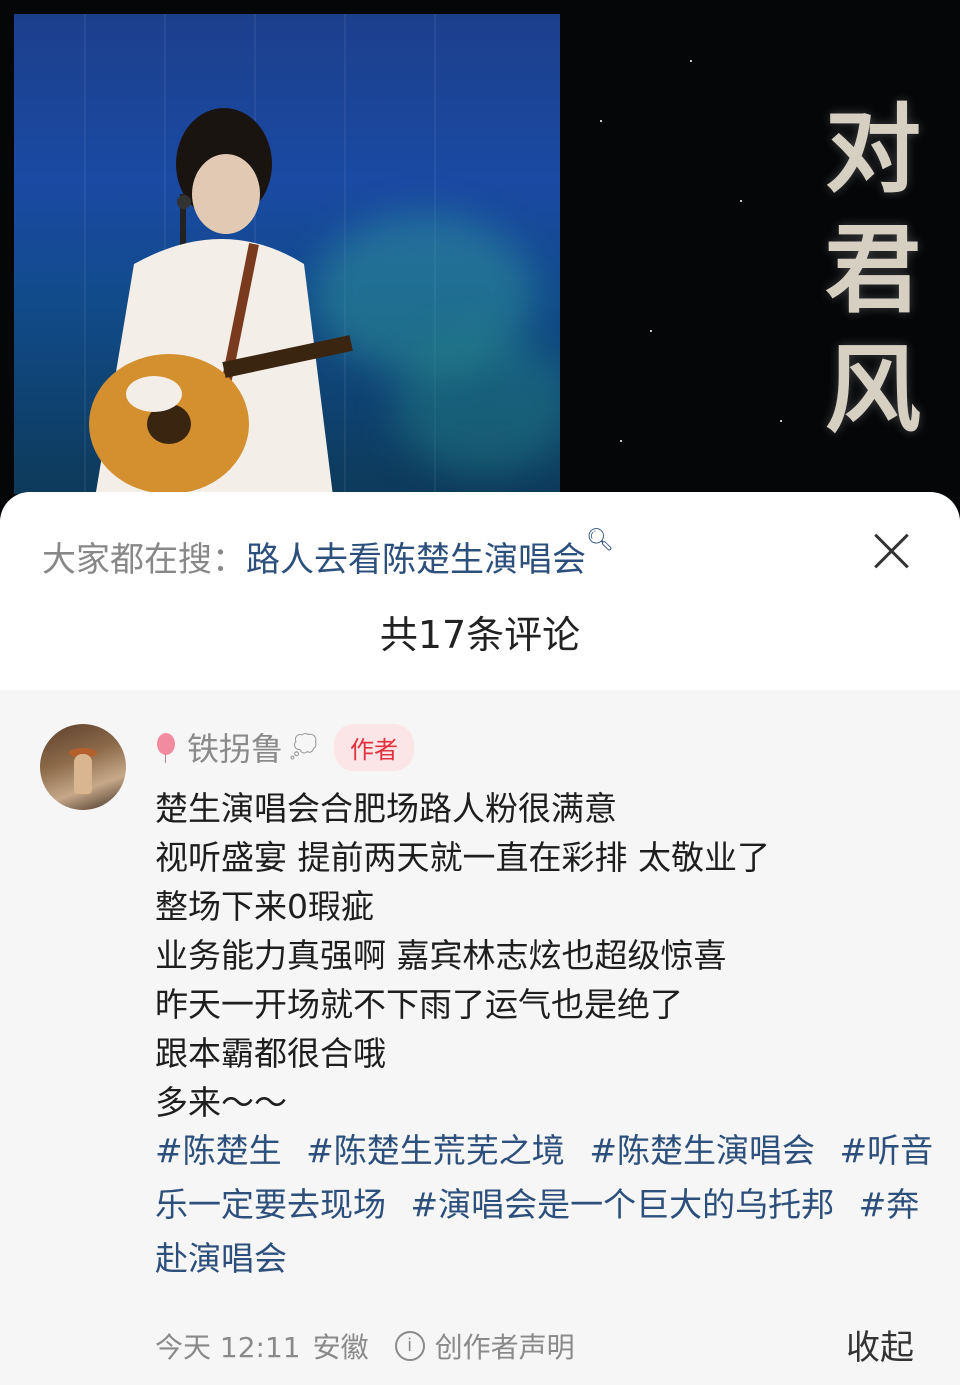 This screenshot has width=960, height=1385. I want to click on timestamp: 今天 12:11, so click(228, 1347).